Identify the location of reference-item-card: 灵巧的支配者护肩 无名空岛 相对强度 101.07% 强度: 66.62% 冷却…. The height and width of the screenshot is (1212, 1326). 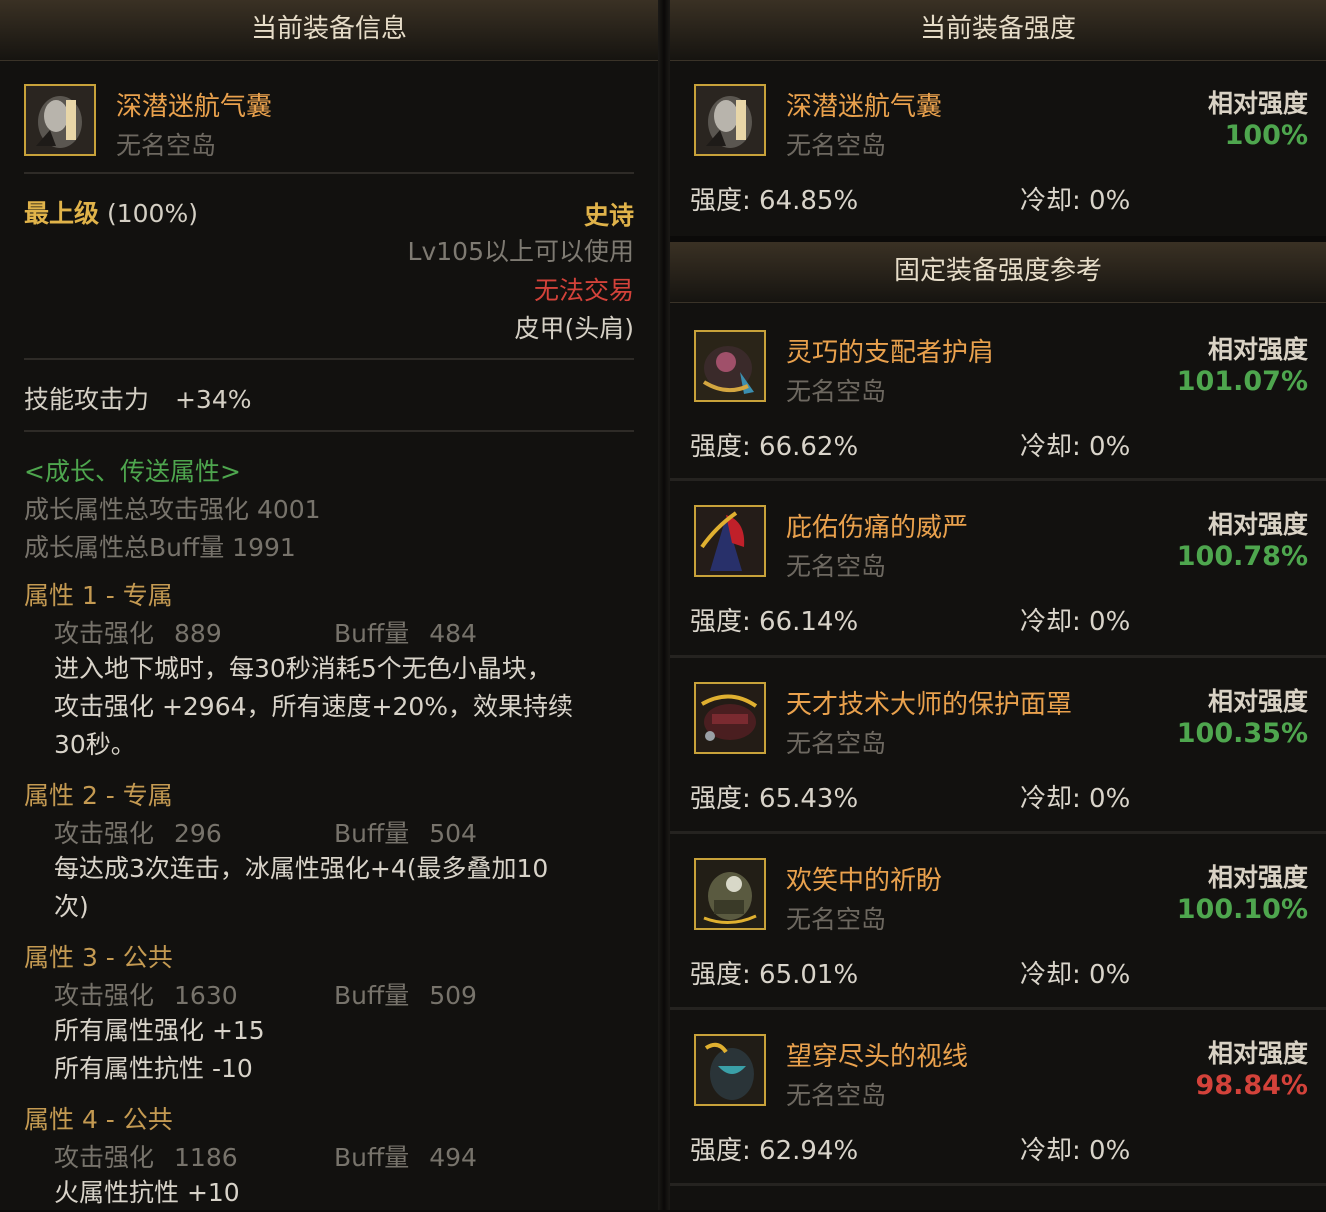
(998, 391).